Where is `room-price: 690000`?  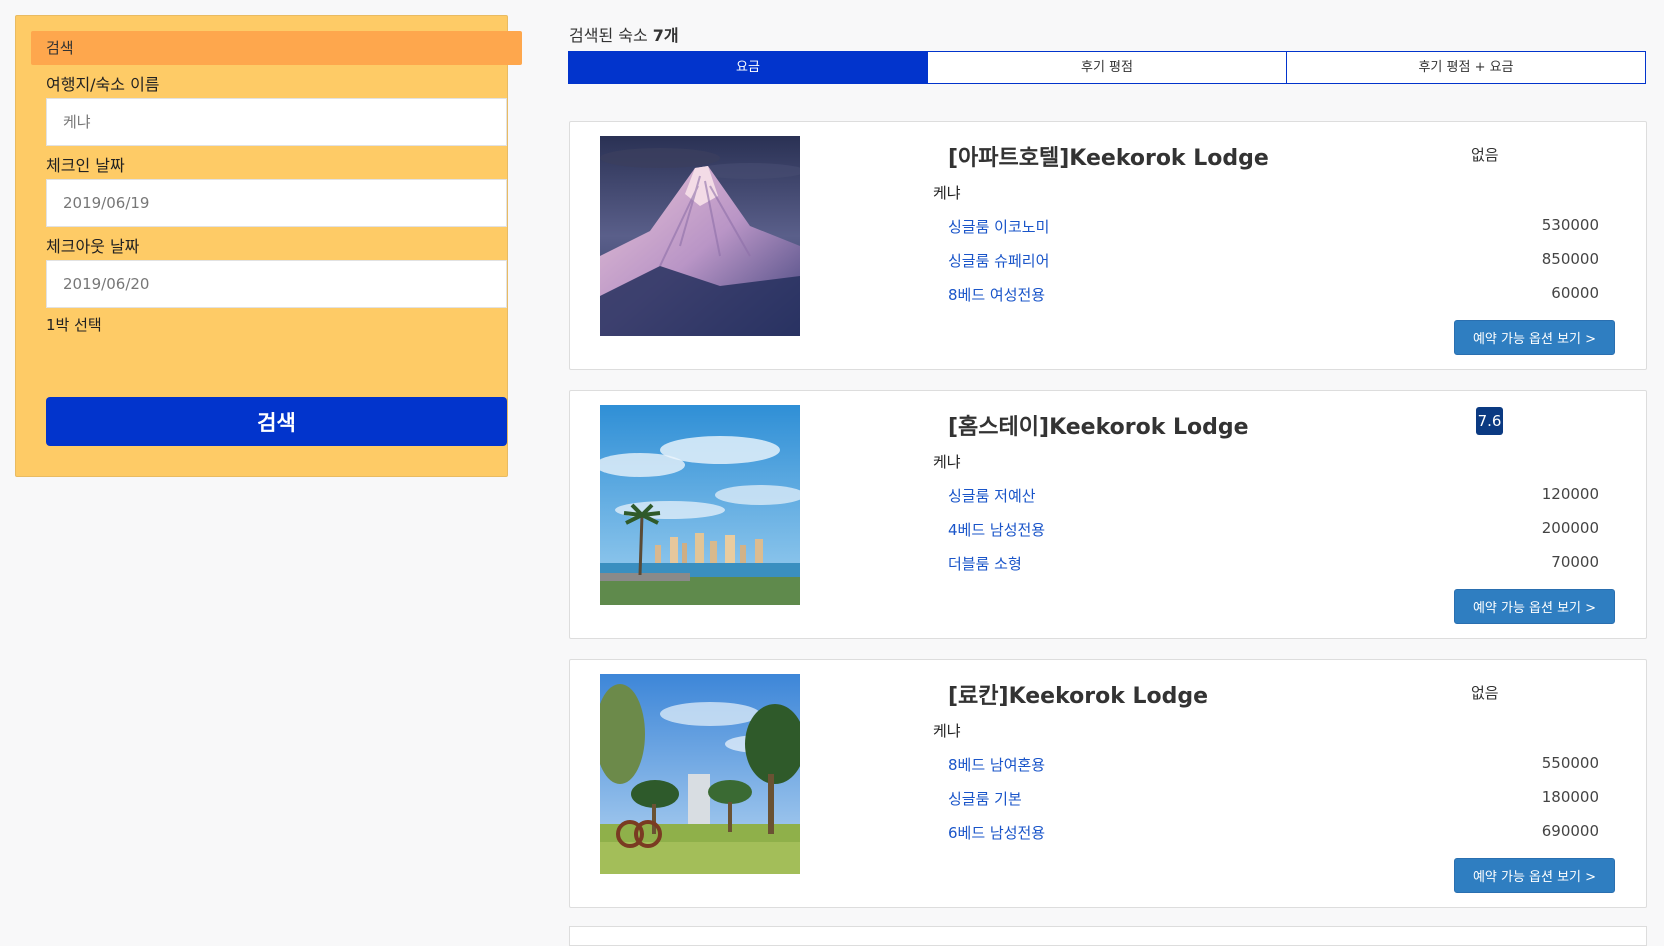
room-price: 690000 is located at coordinates (1570, 831).